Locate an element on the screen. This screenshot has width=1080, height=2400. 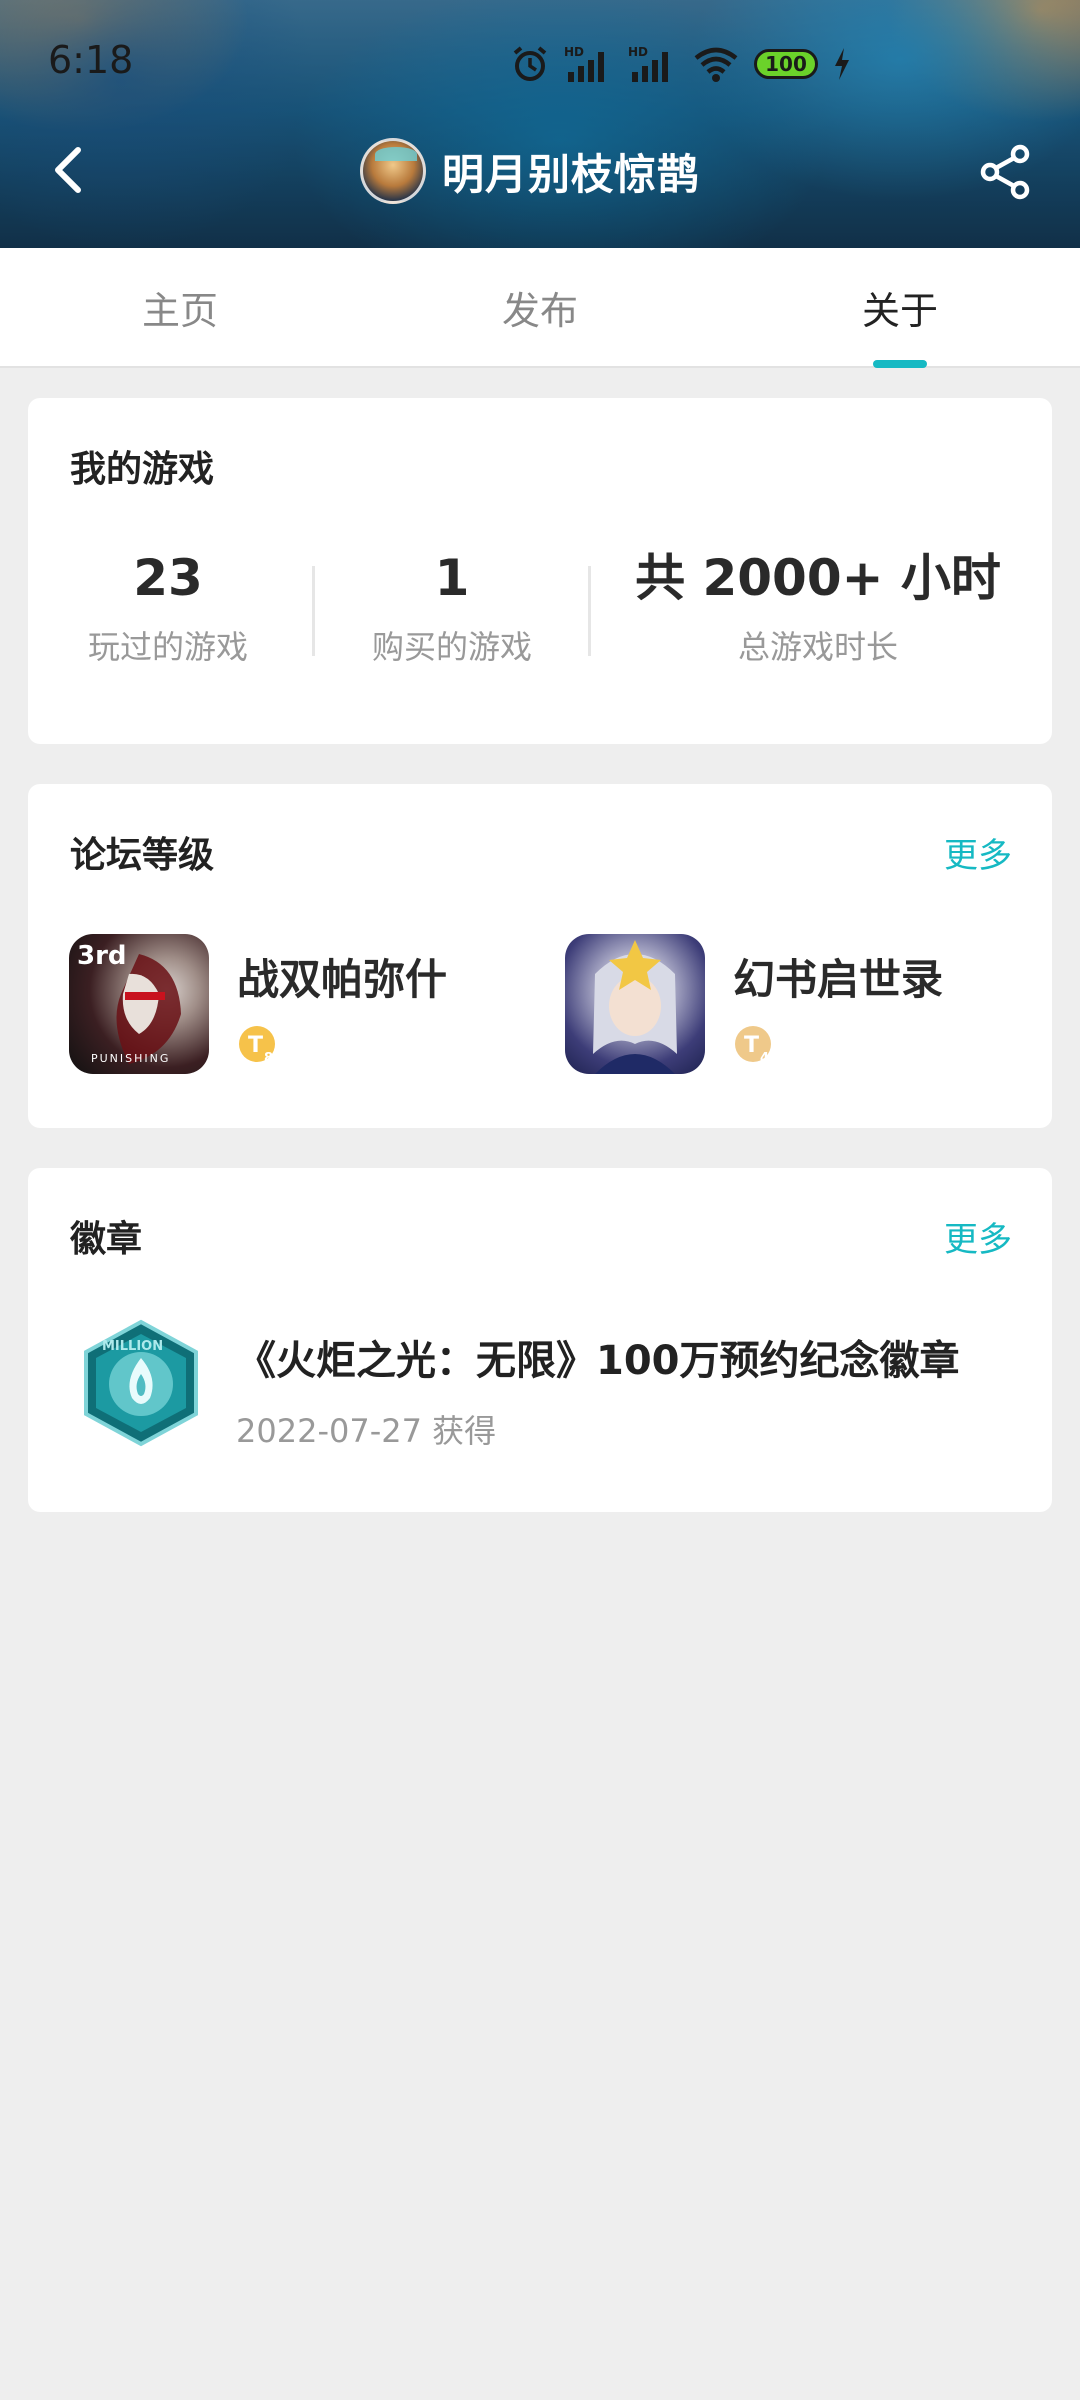
level-number: 8 is located at coordinates (268, 1058).